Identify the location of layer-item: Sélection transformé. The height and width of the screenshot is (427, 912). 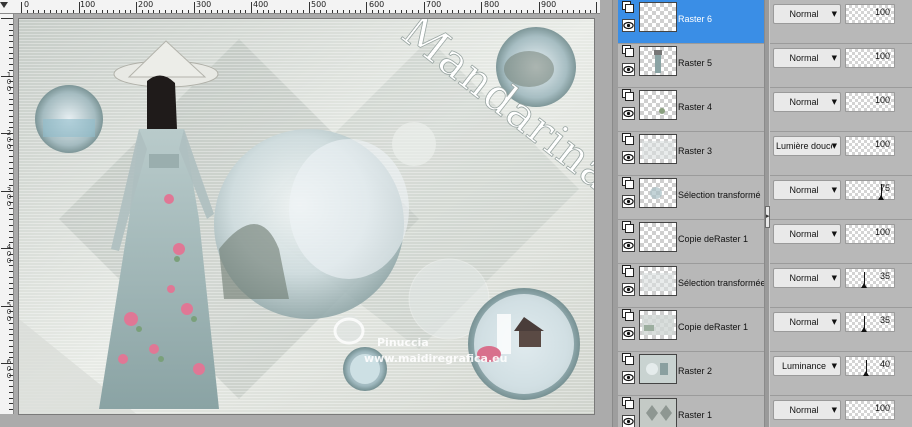
(691, 197).